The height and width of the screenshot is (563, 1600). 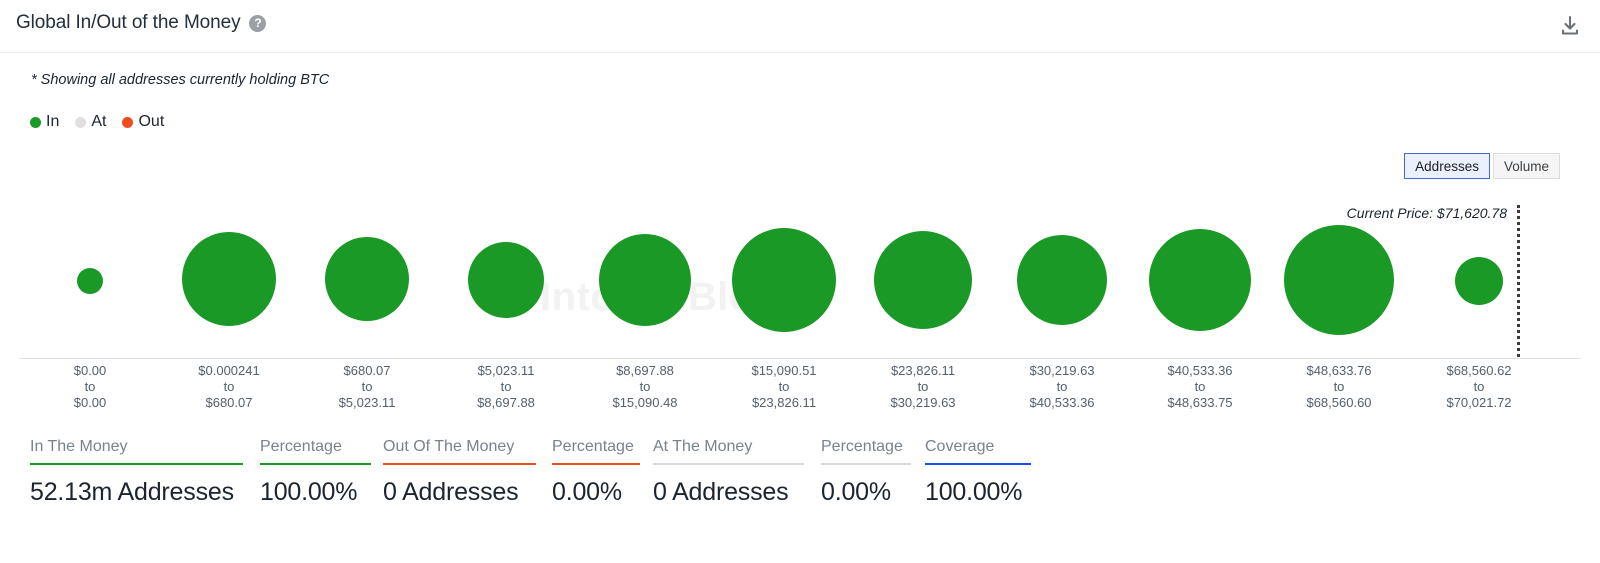 What do you see at coordinates (35, 122) in the screenshot?
I see `legend-dot-in` at bounding box center [35, 122].